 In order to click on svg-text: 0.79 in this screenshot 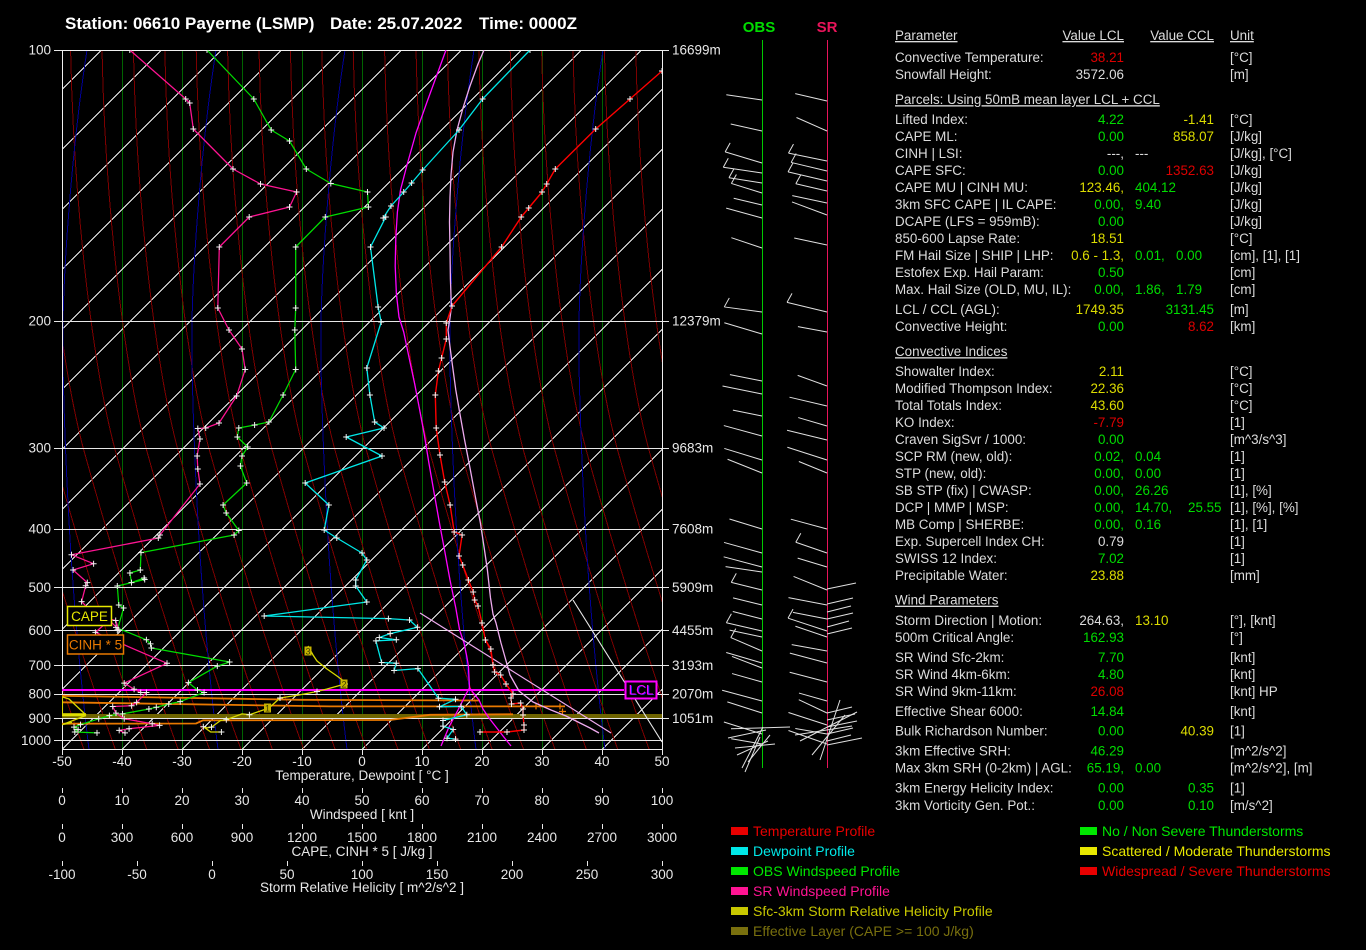, I will do `click(1111, 541)`.